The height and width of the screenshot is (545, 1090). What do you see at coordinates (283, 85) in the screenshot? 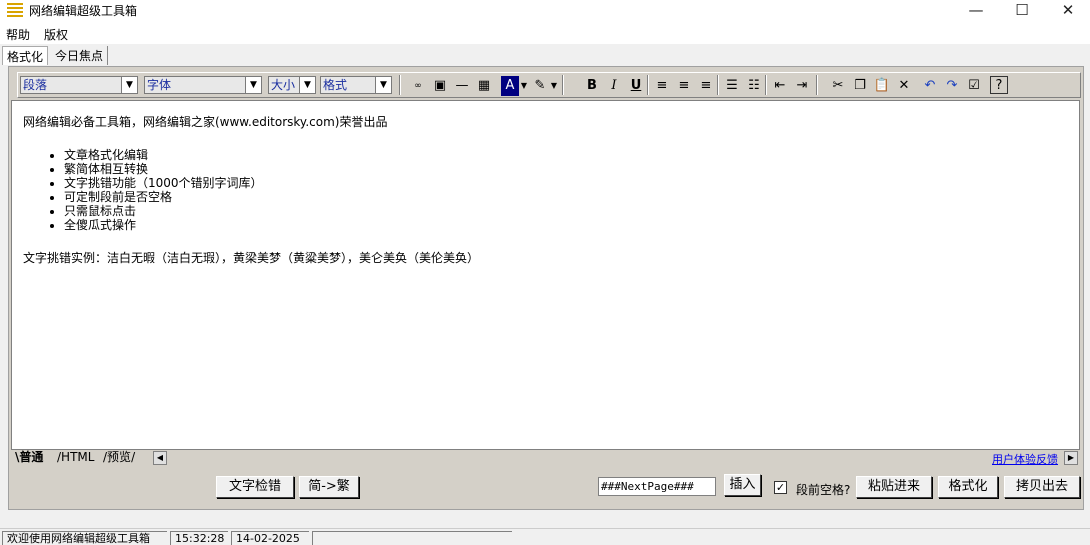
I see `size-select-value: 大小` at bounding box center [283, 85].